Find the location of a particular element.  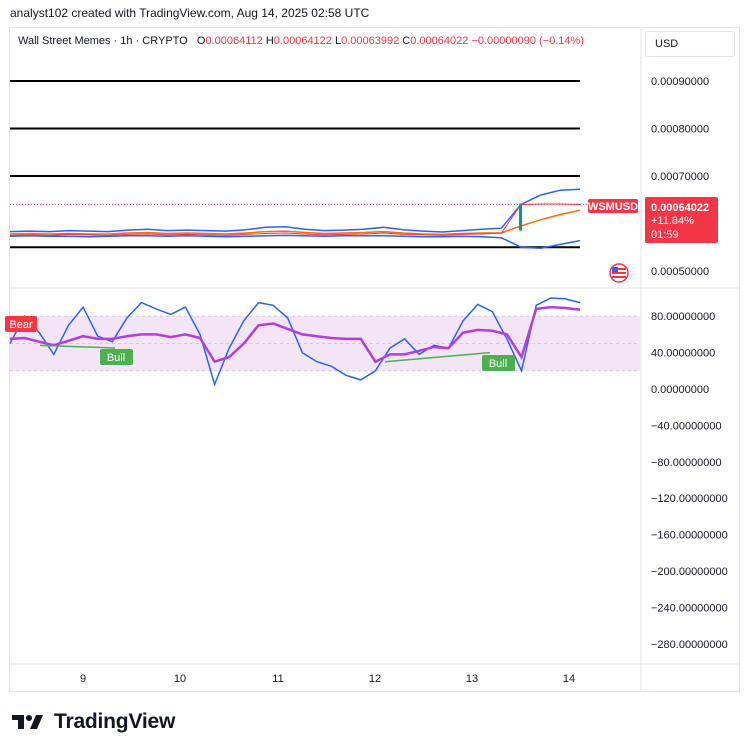

price-tick-label: 0.00070000 is located at coordinates (680, 177).